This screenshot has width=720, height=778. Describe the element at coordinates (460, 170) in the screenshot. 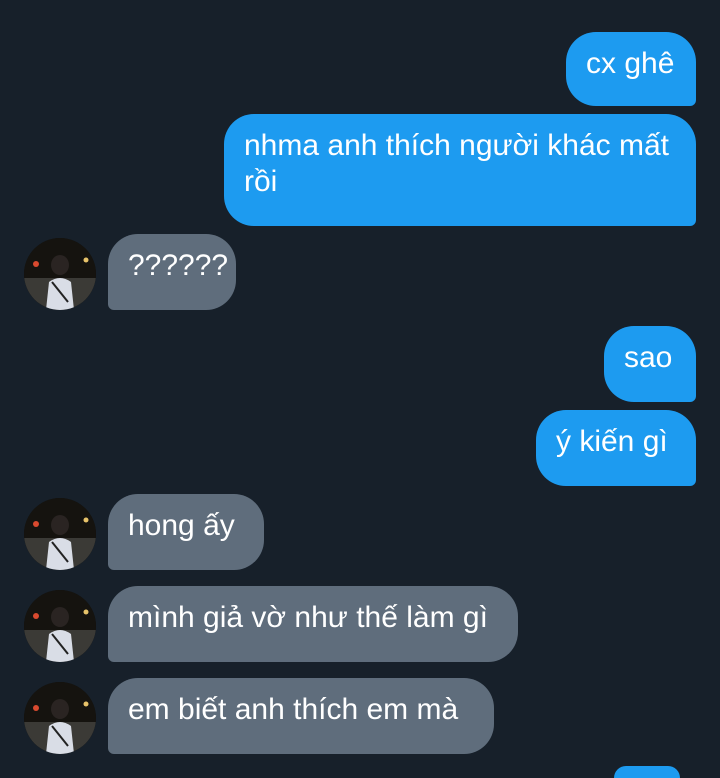

I see `outgoing-message-bubble: nhma anh thích người khác mất rồi` at that location.